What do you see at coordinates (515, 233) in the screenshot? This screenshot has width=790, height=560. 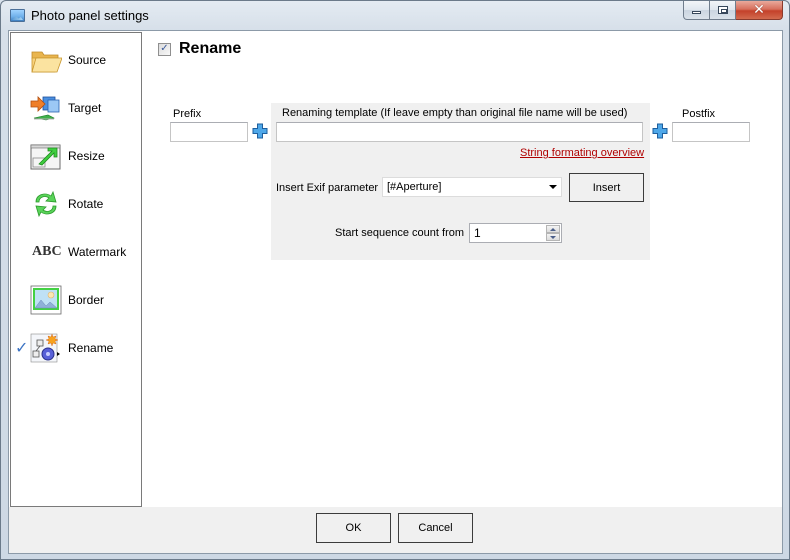 I see `sequence-start-spinner: 1` at bounding box center [515, 233].